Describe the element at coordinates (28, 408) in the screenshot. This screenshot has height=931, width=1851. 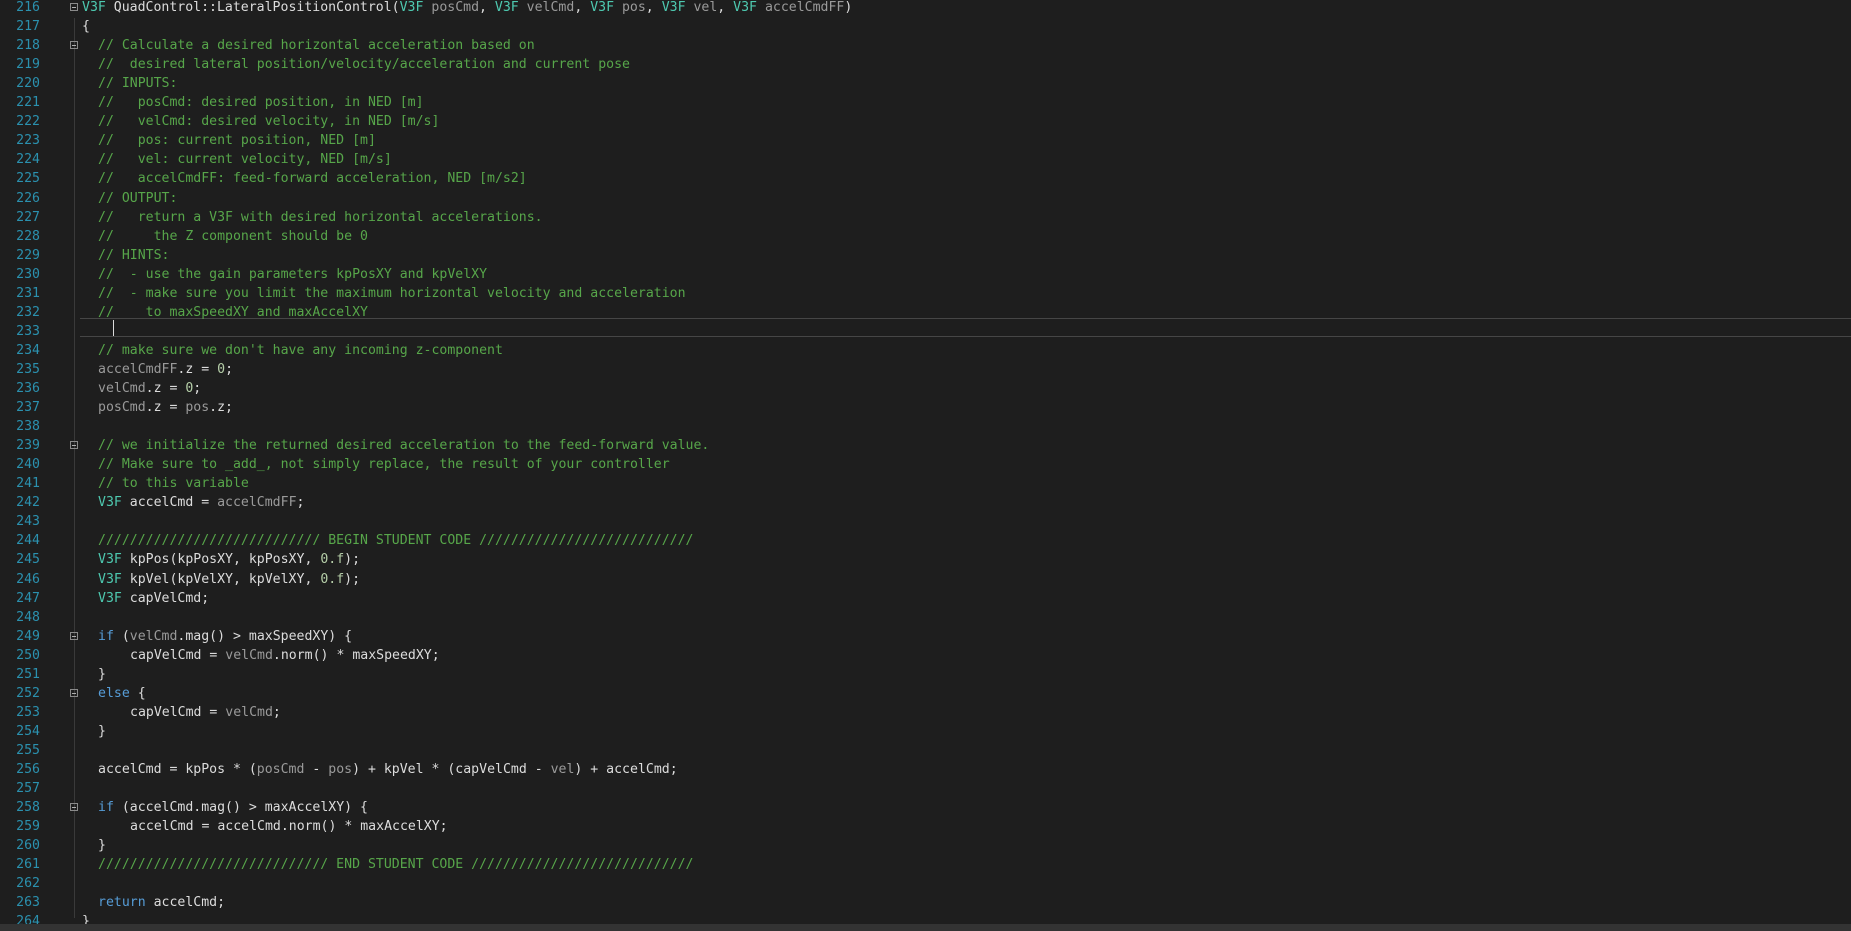
I see `line-number: 237` at that location.